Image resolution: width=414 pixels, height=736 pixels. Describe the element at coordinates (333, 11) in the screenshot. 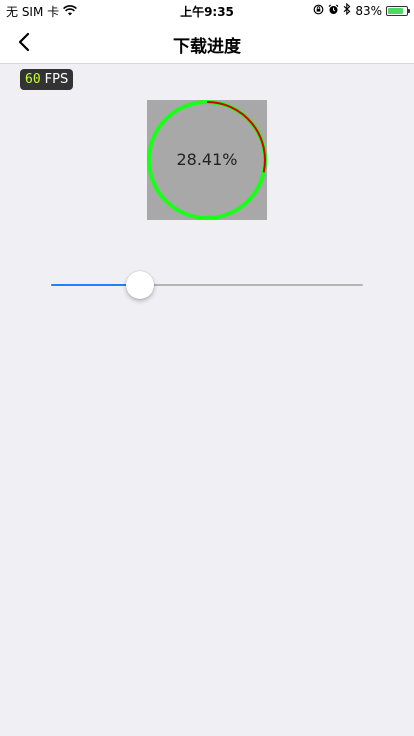

I see `alarm-icon` at that location.